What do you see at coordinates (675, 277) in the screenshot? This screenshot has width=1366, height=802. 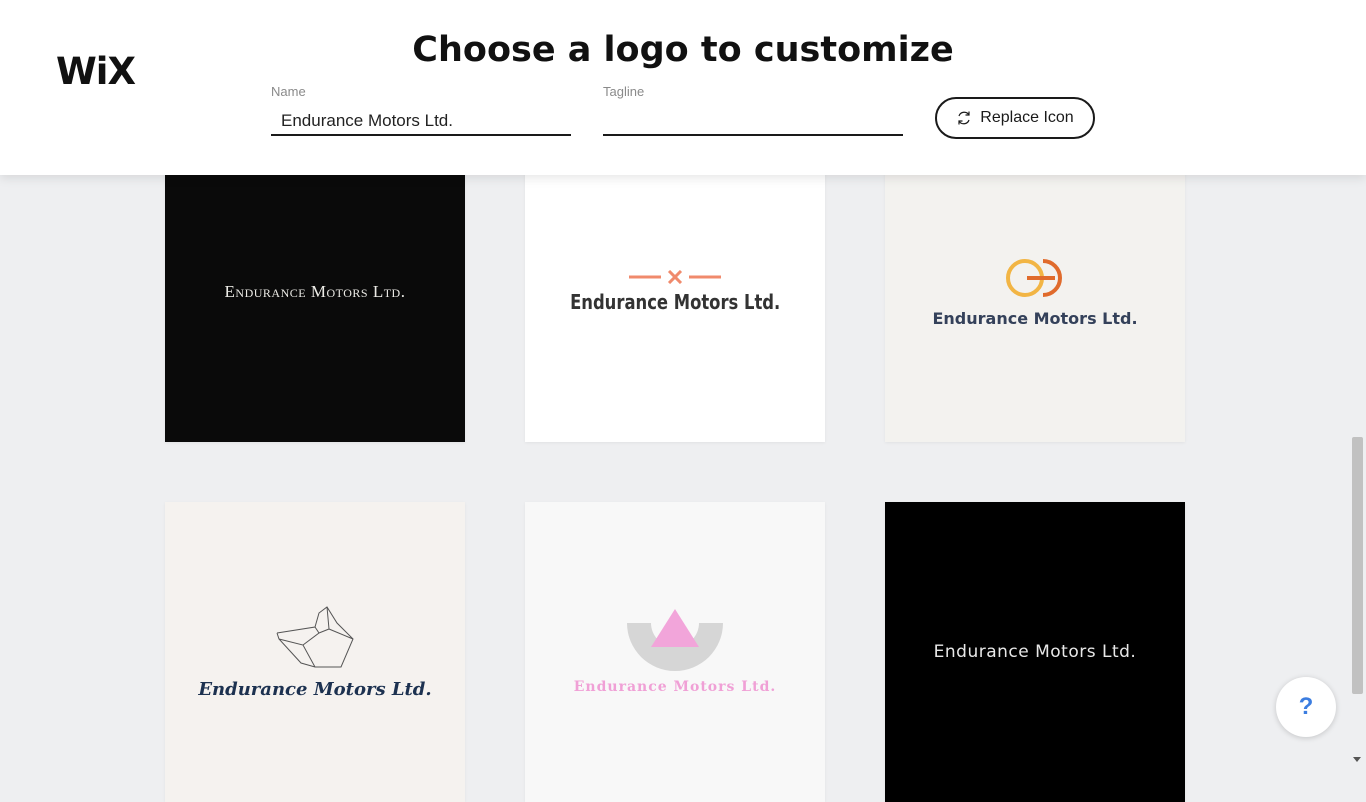 I see `crossed-lines-icon` at bounding box center [675, 277].